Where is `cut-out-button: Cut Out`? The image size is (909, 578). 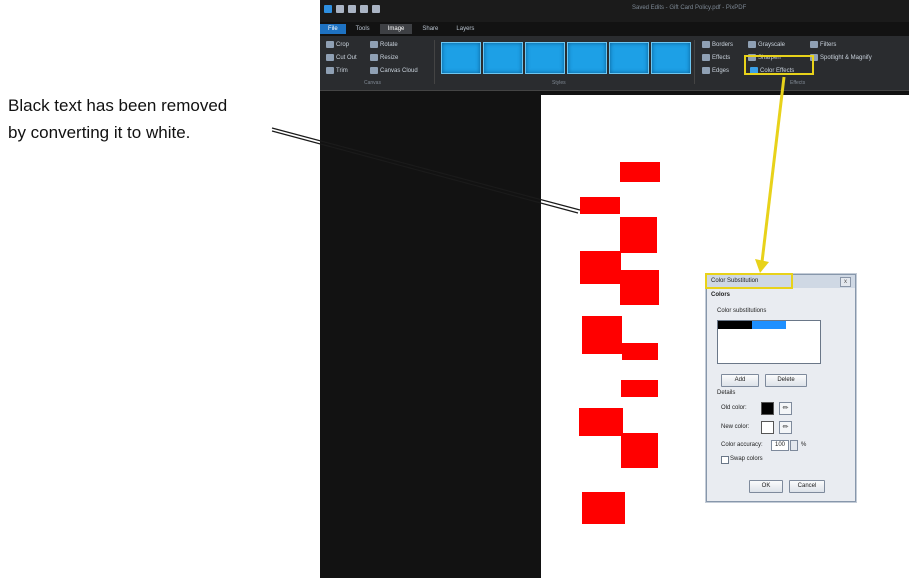
cut-out-button: Cut Out is located at coordinates (341, 57).